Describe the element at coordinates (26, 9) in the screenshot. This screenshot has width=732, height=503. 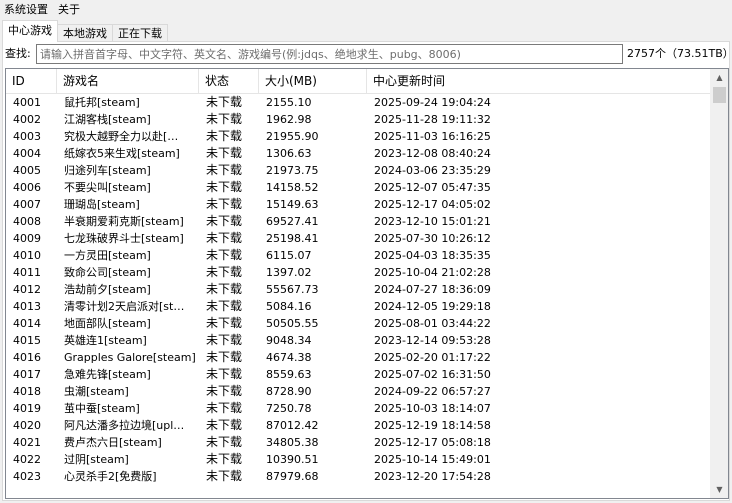
I see `menu-system-settings: 系统设置` at that location.